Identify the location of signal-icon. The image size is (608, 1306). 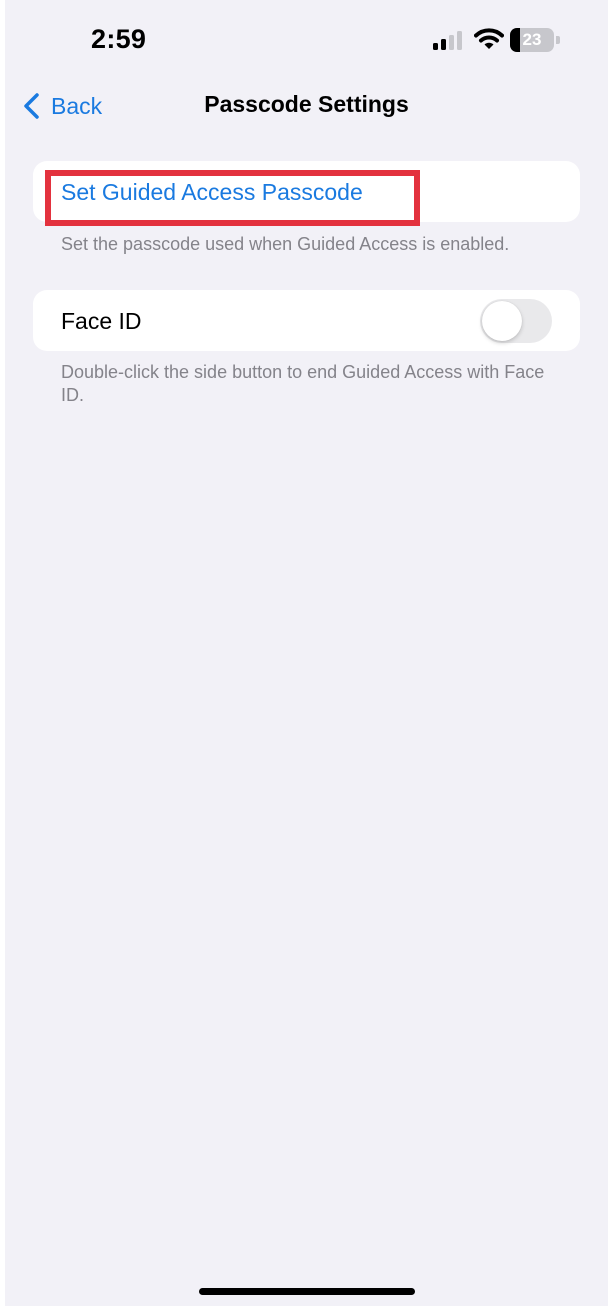
(447, 40).